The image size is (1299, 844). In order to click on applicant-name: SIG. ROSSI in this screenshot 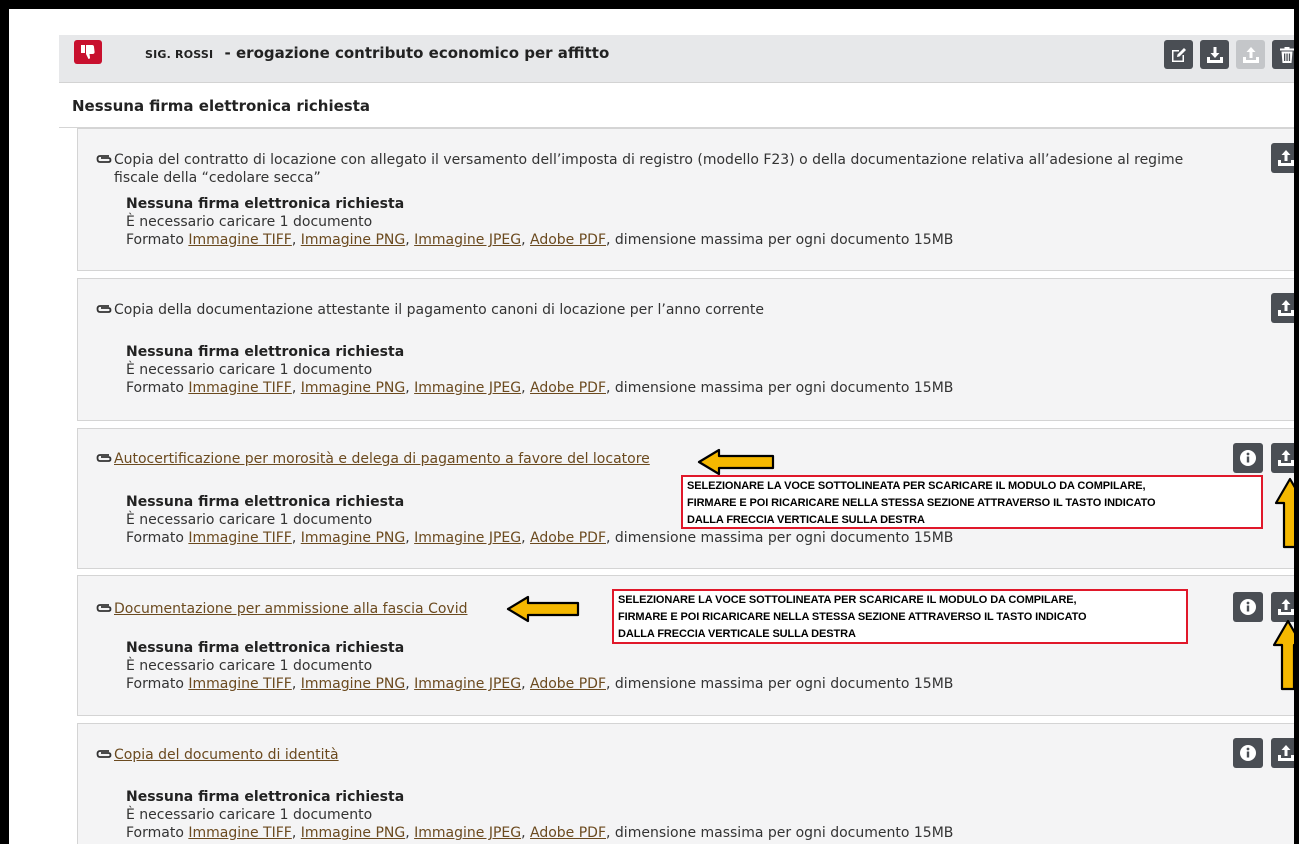, I will do `click(179, 54)`.